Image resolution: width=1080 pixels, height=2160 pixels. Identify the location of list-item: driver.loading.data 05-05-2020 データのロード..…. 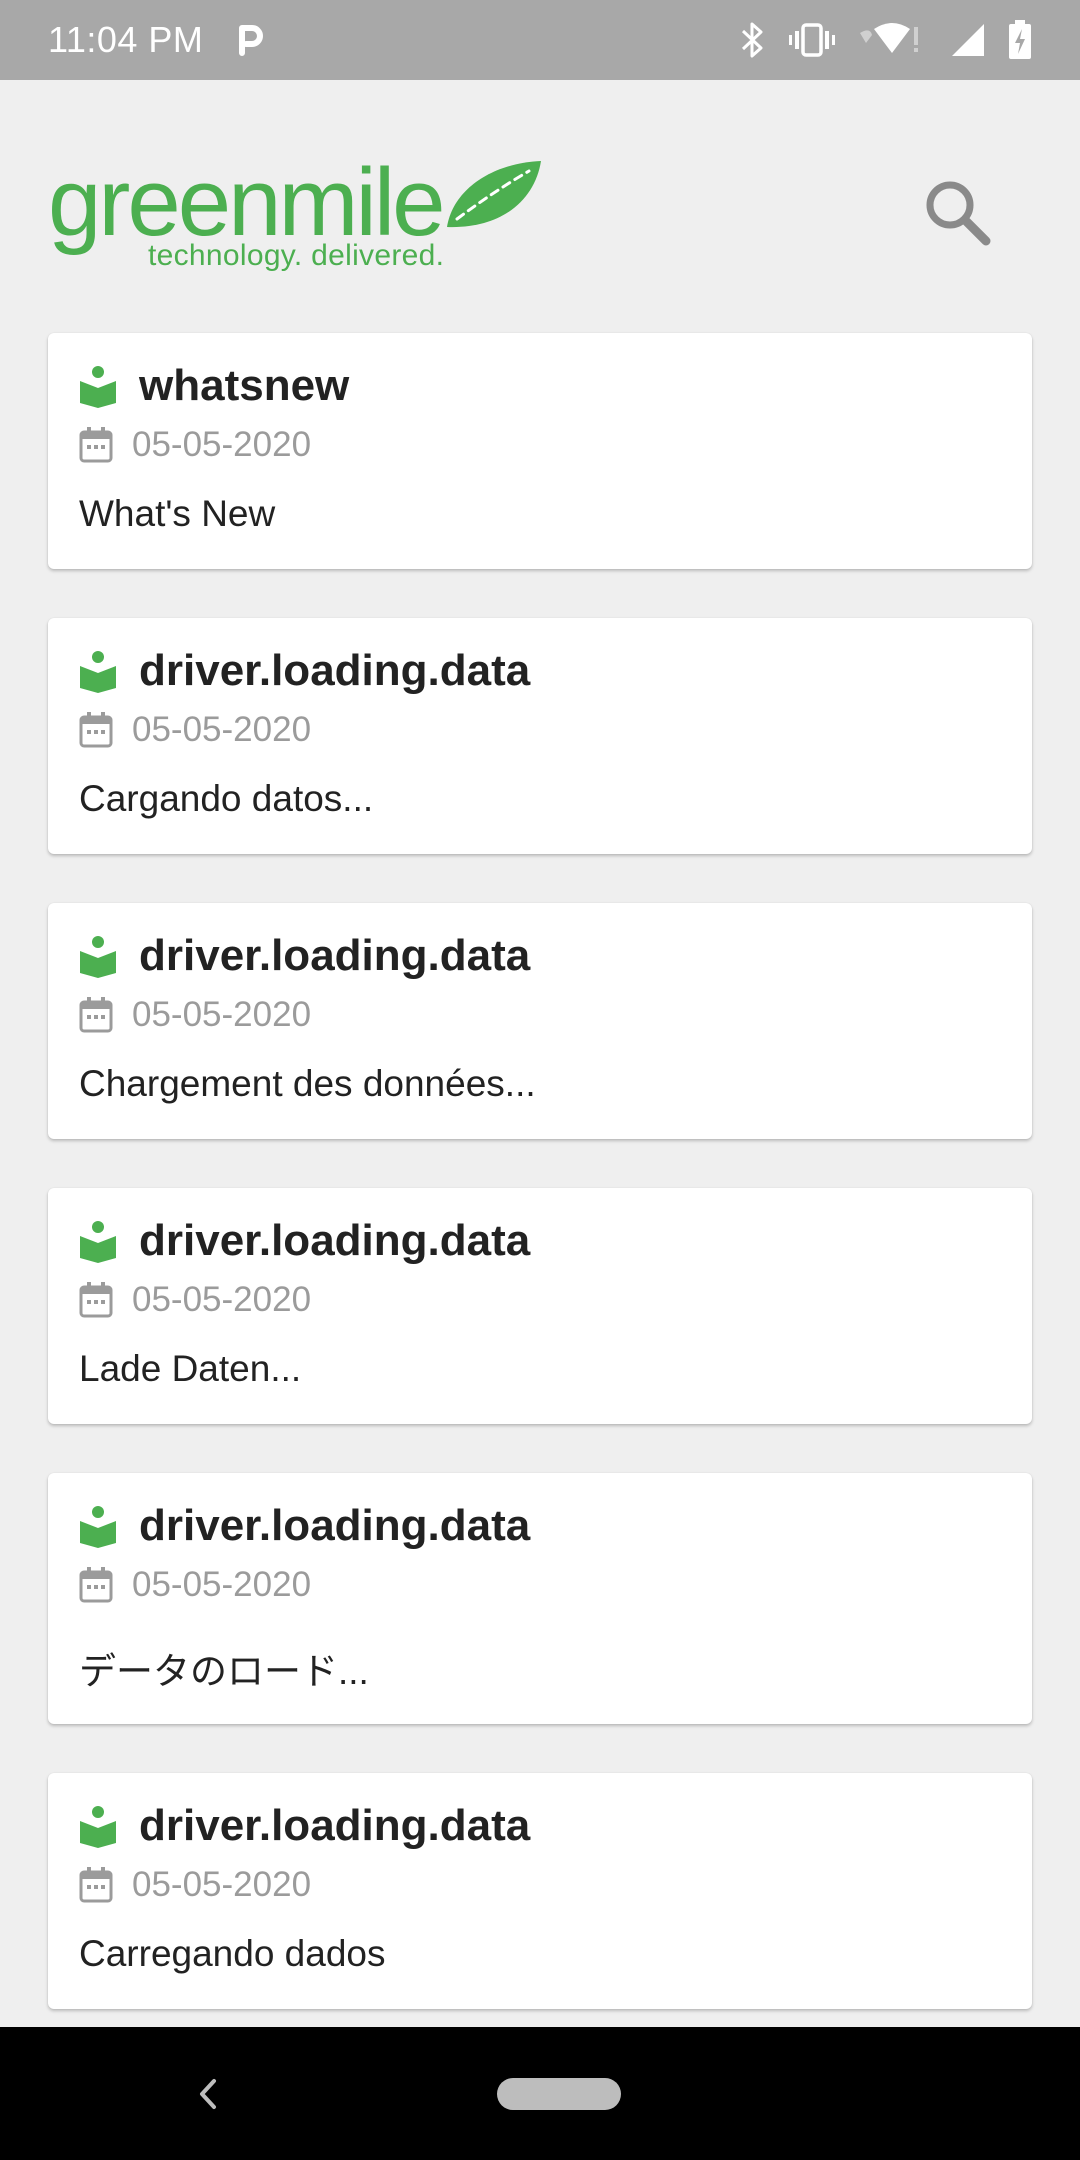
(540, 1598).